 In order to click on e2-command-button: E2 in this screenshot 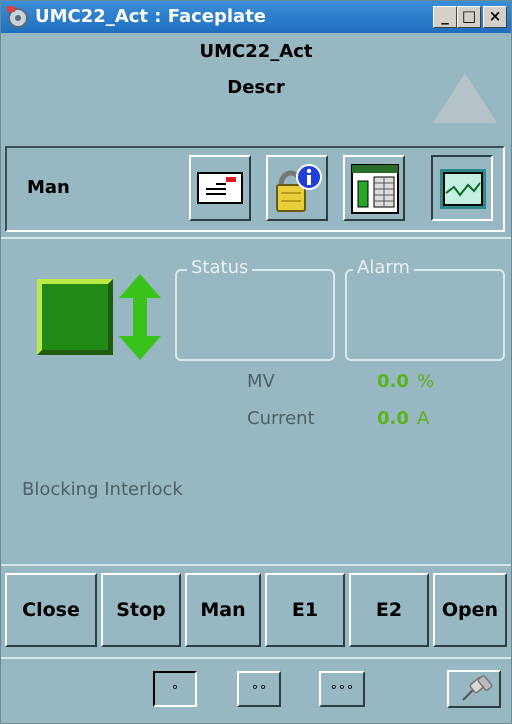, I will do `click(389, 610)`.